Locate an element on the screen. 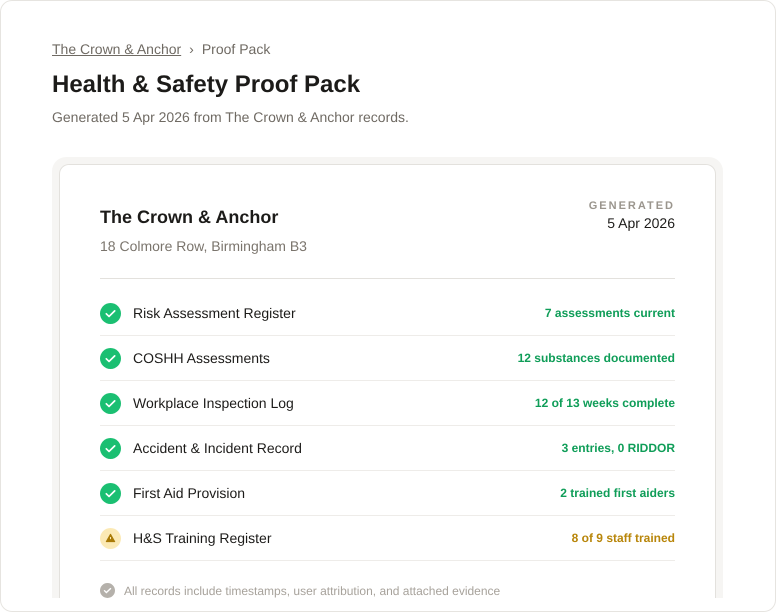 The image size is (776, 612). record-label: First Aid Provision is located at coordinates (189, 493).